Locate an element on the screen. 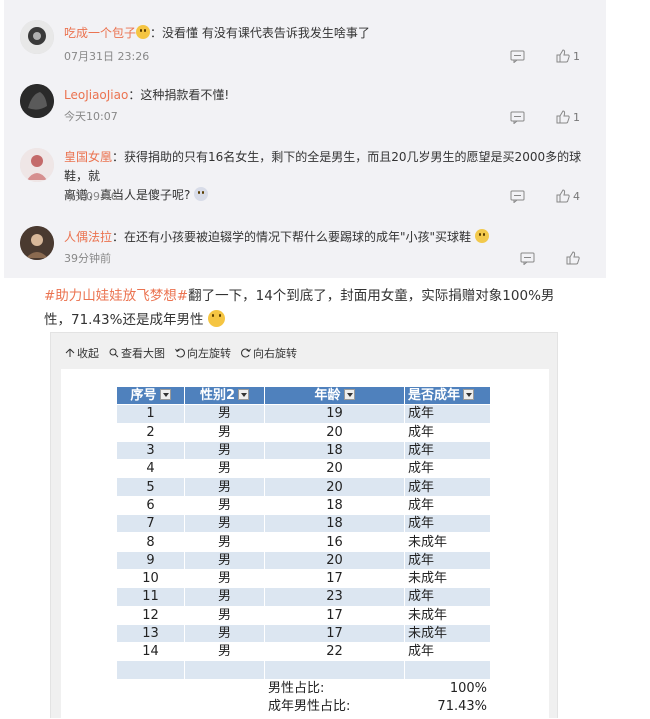 This screenshot has width=650, height=719. table-row: 6 男 18 成年 is located at coordinates (303, 505).